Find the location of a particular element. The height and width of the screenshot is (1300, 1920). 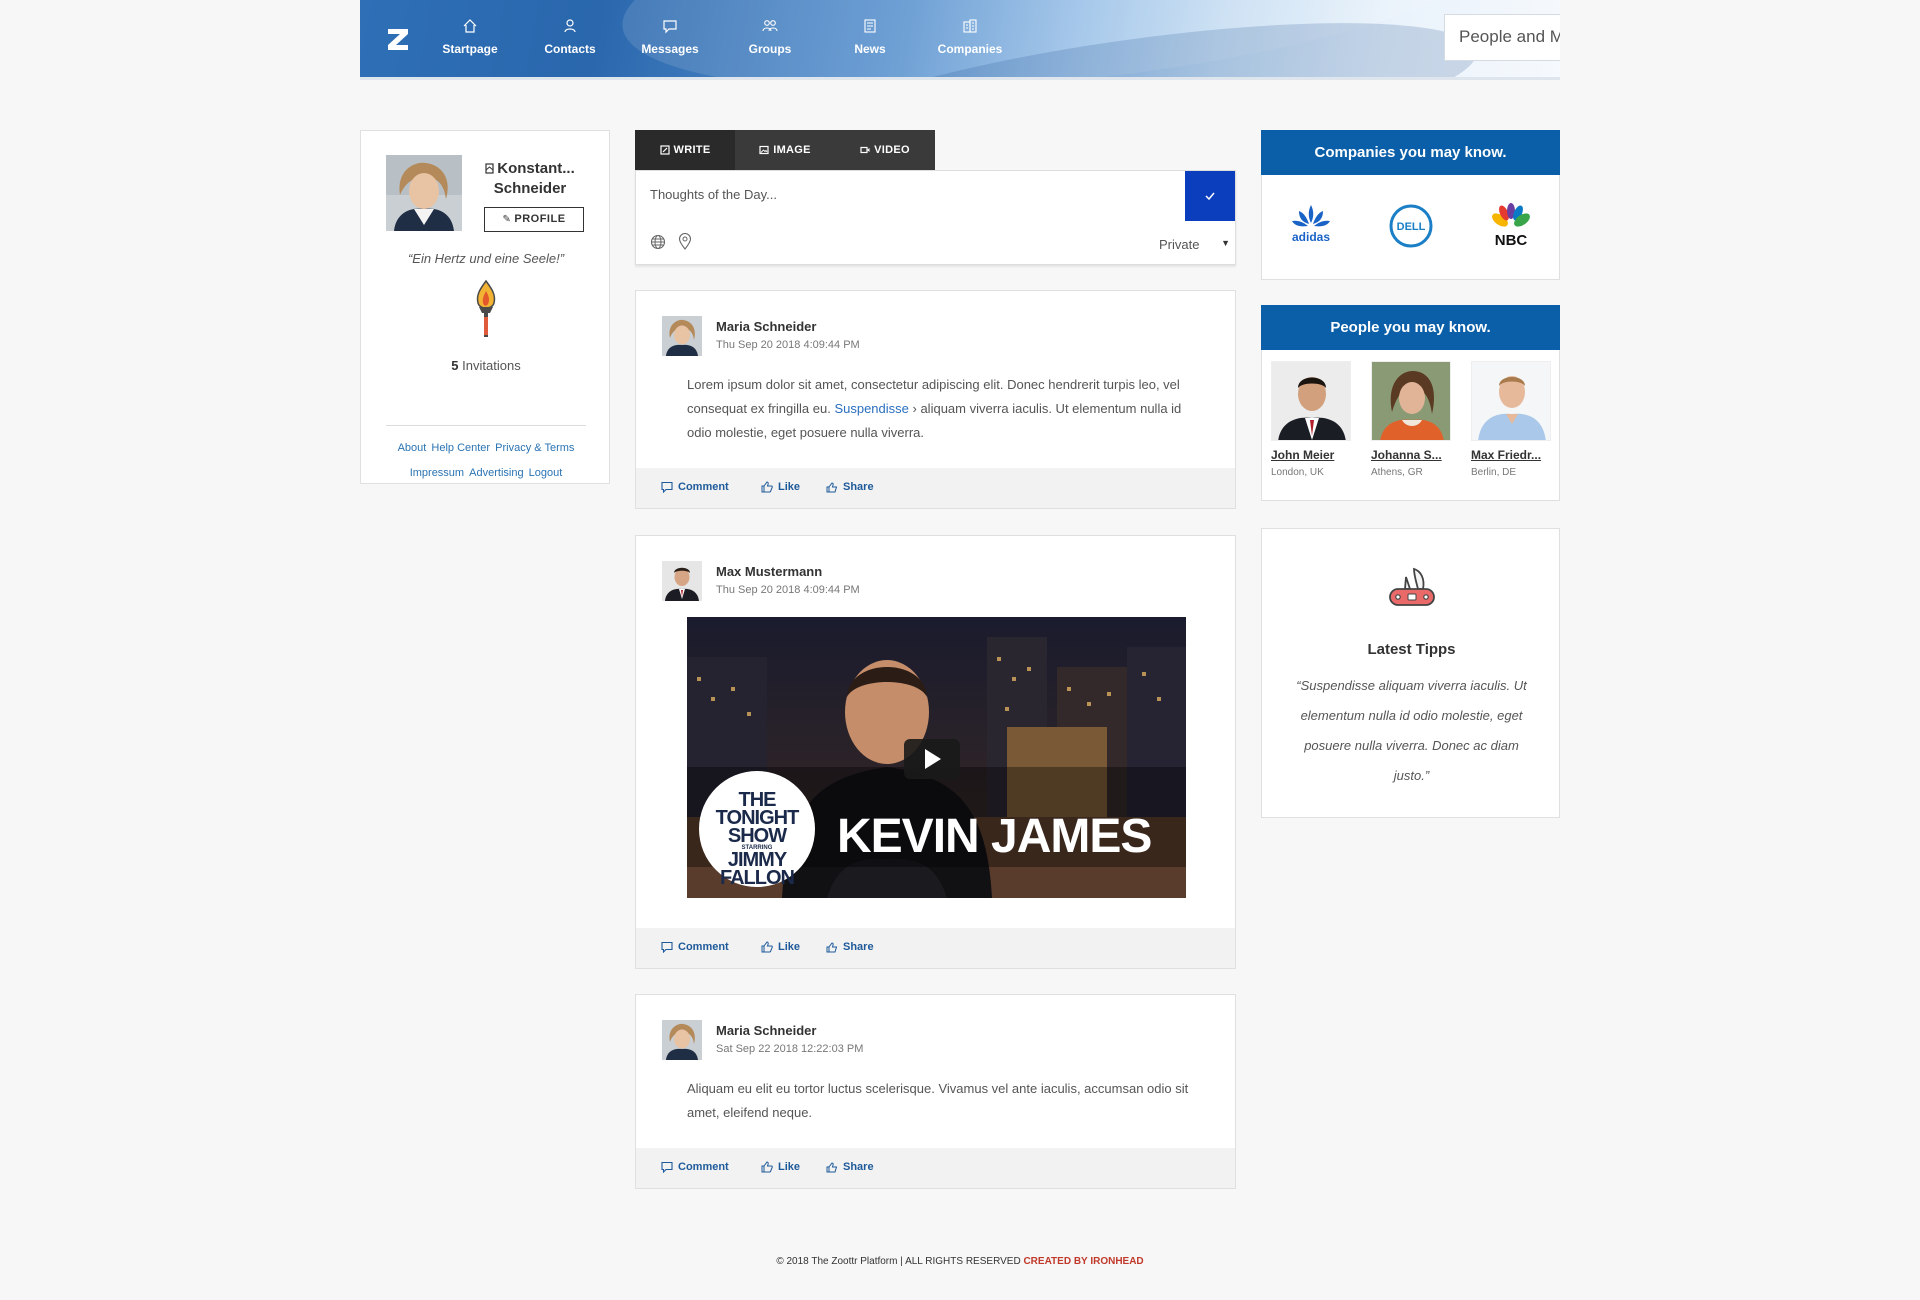

video-logo-line3: SHOW is located at coordinates (757, 836).